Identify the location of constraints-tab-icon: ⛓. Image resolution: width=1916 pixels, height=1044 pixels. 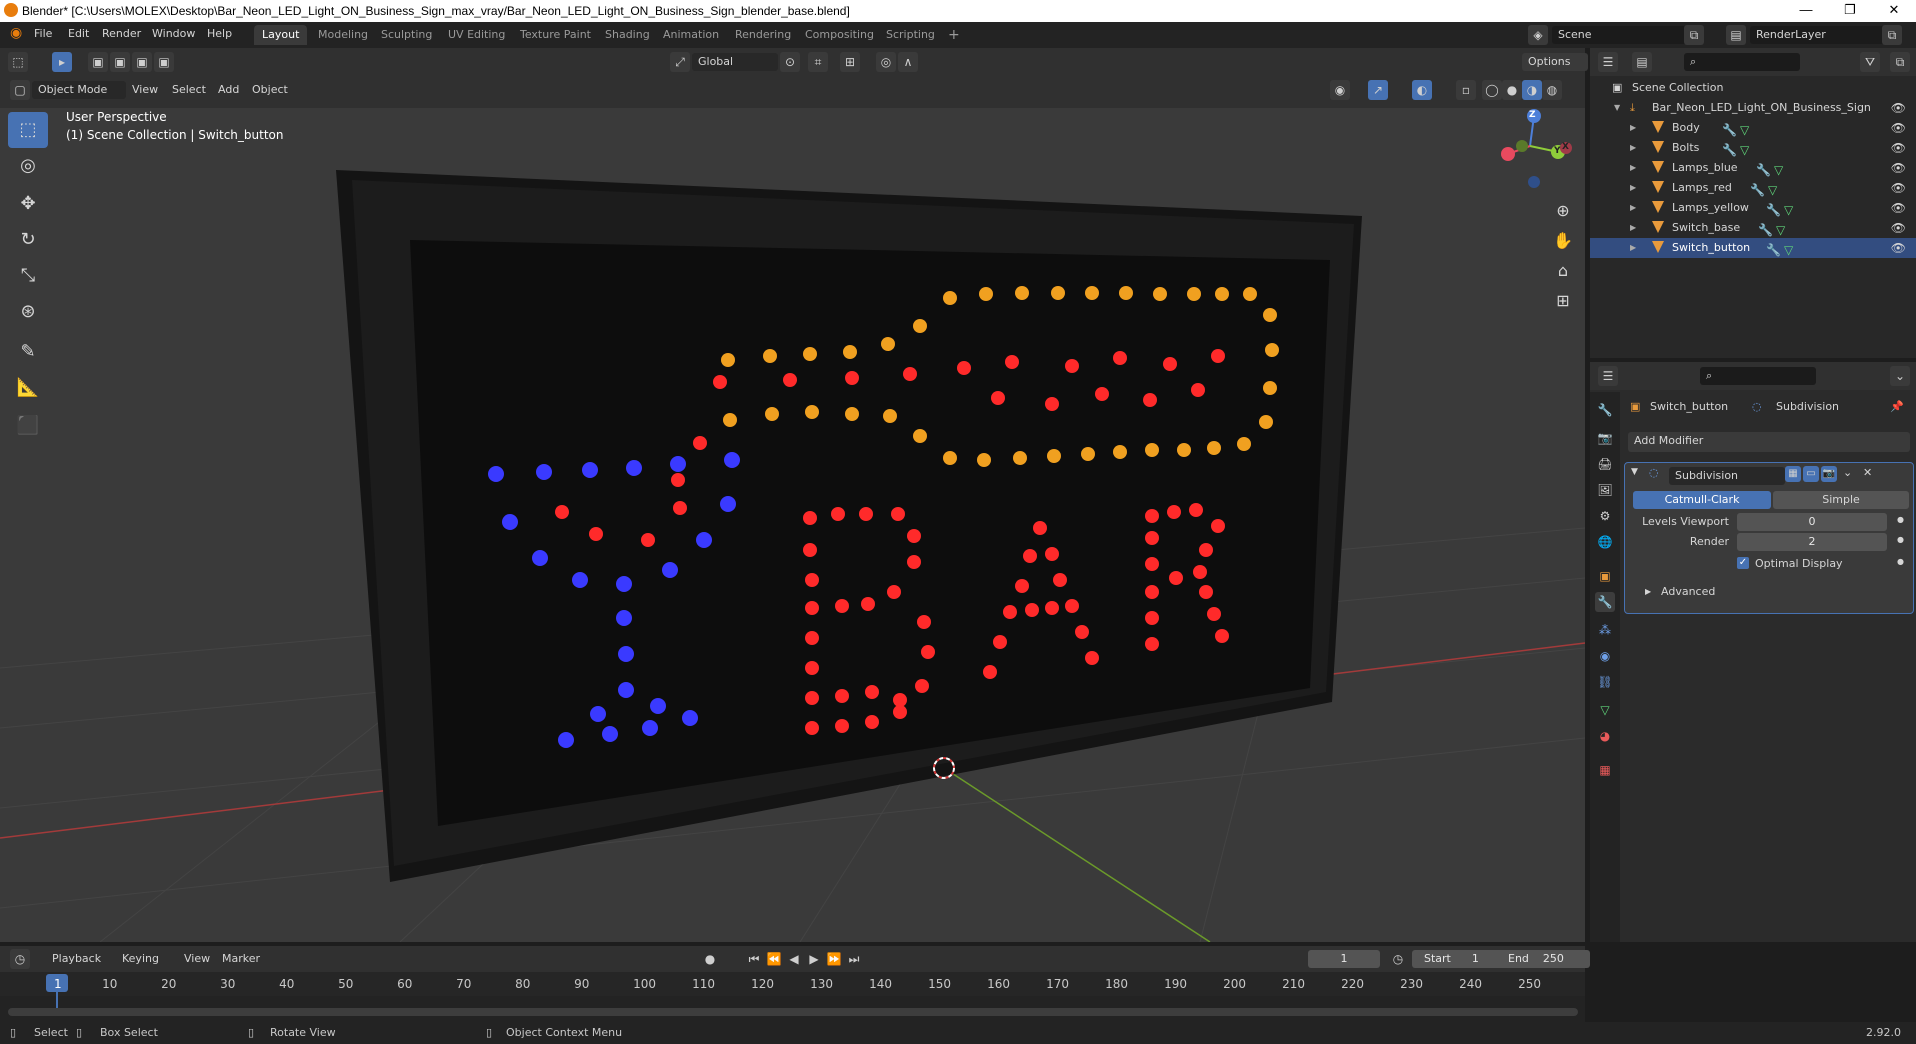
(1605, 682).